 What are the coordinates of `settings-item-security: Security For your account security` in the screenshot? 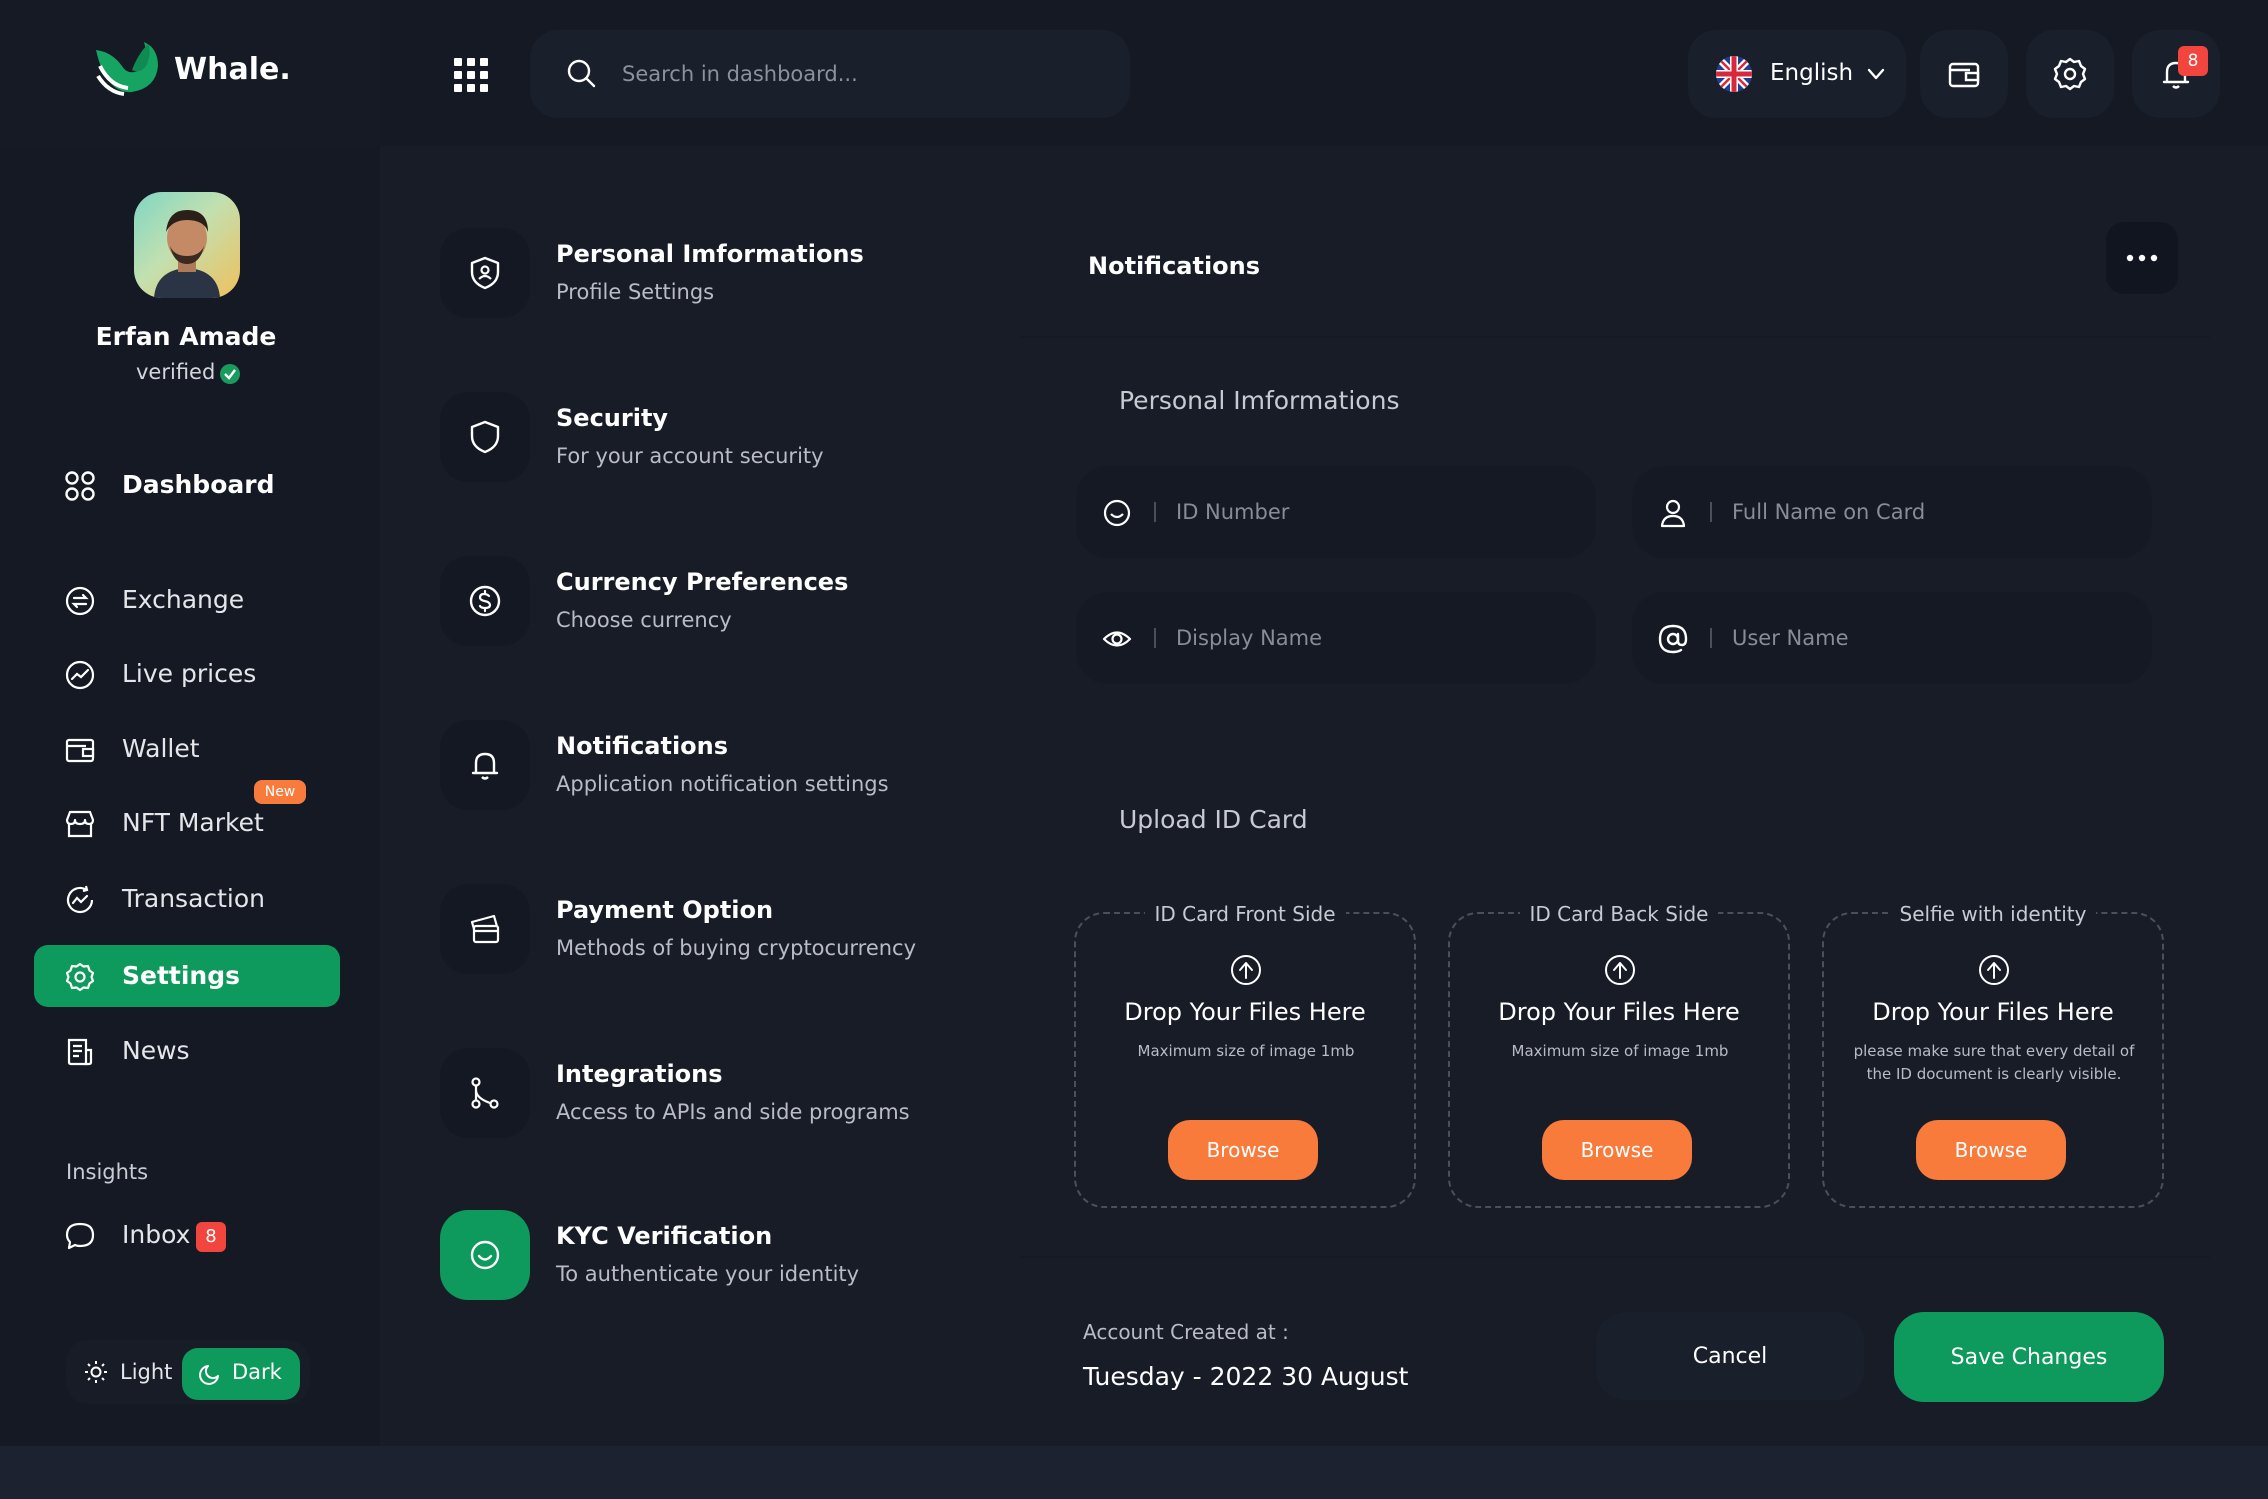 It's located at (720, 447).